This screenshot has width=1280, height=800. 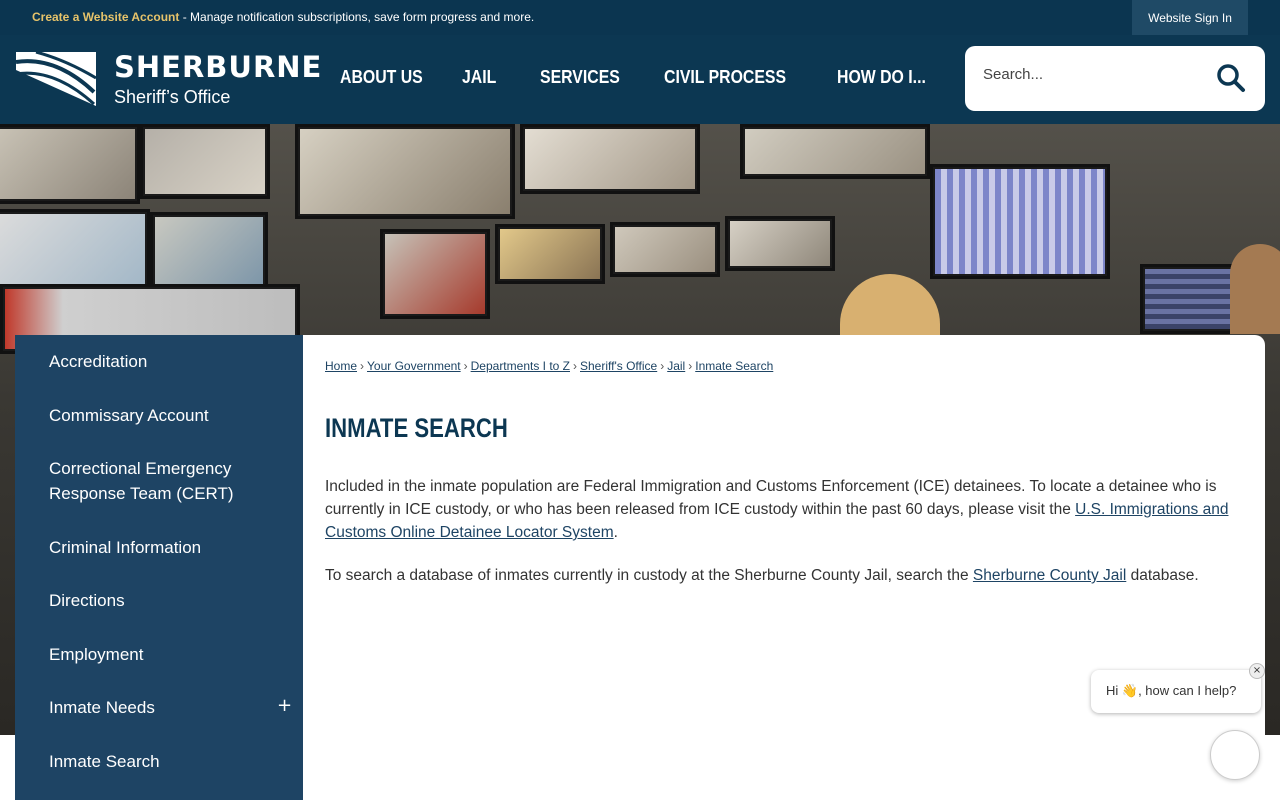 I want to click on logo-wordmark: SHERBURNE, so click(x=218, y=67).